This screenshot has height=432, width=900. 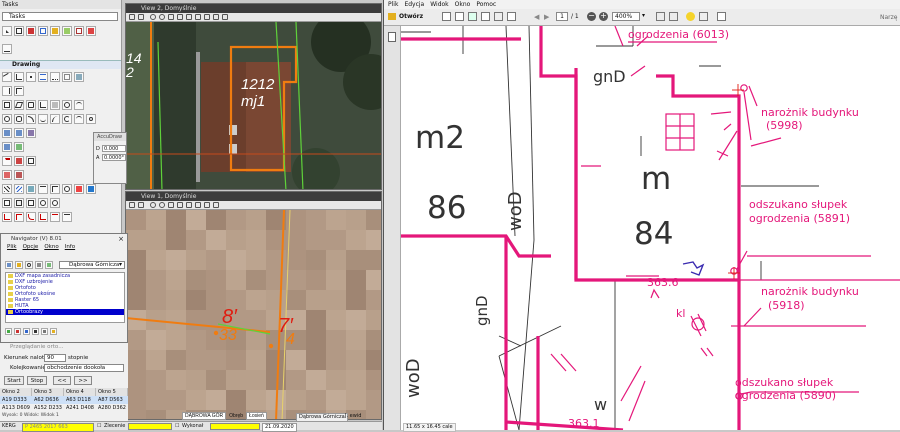 What do you see at coordinates (112, 392) in the screenshot?
I see `table-header-cell: Okno 5` at bounding box center [112, 392].